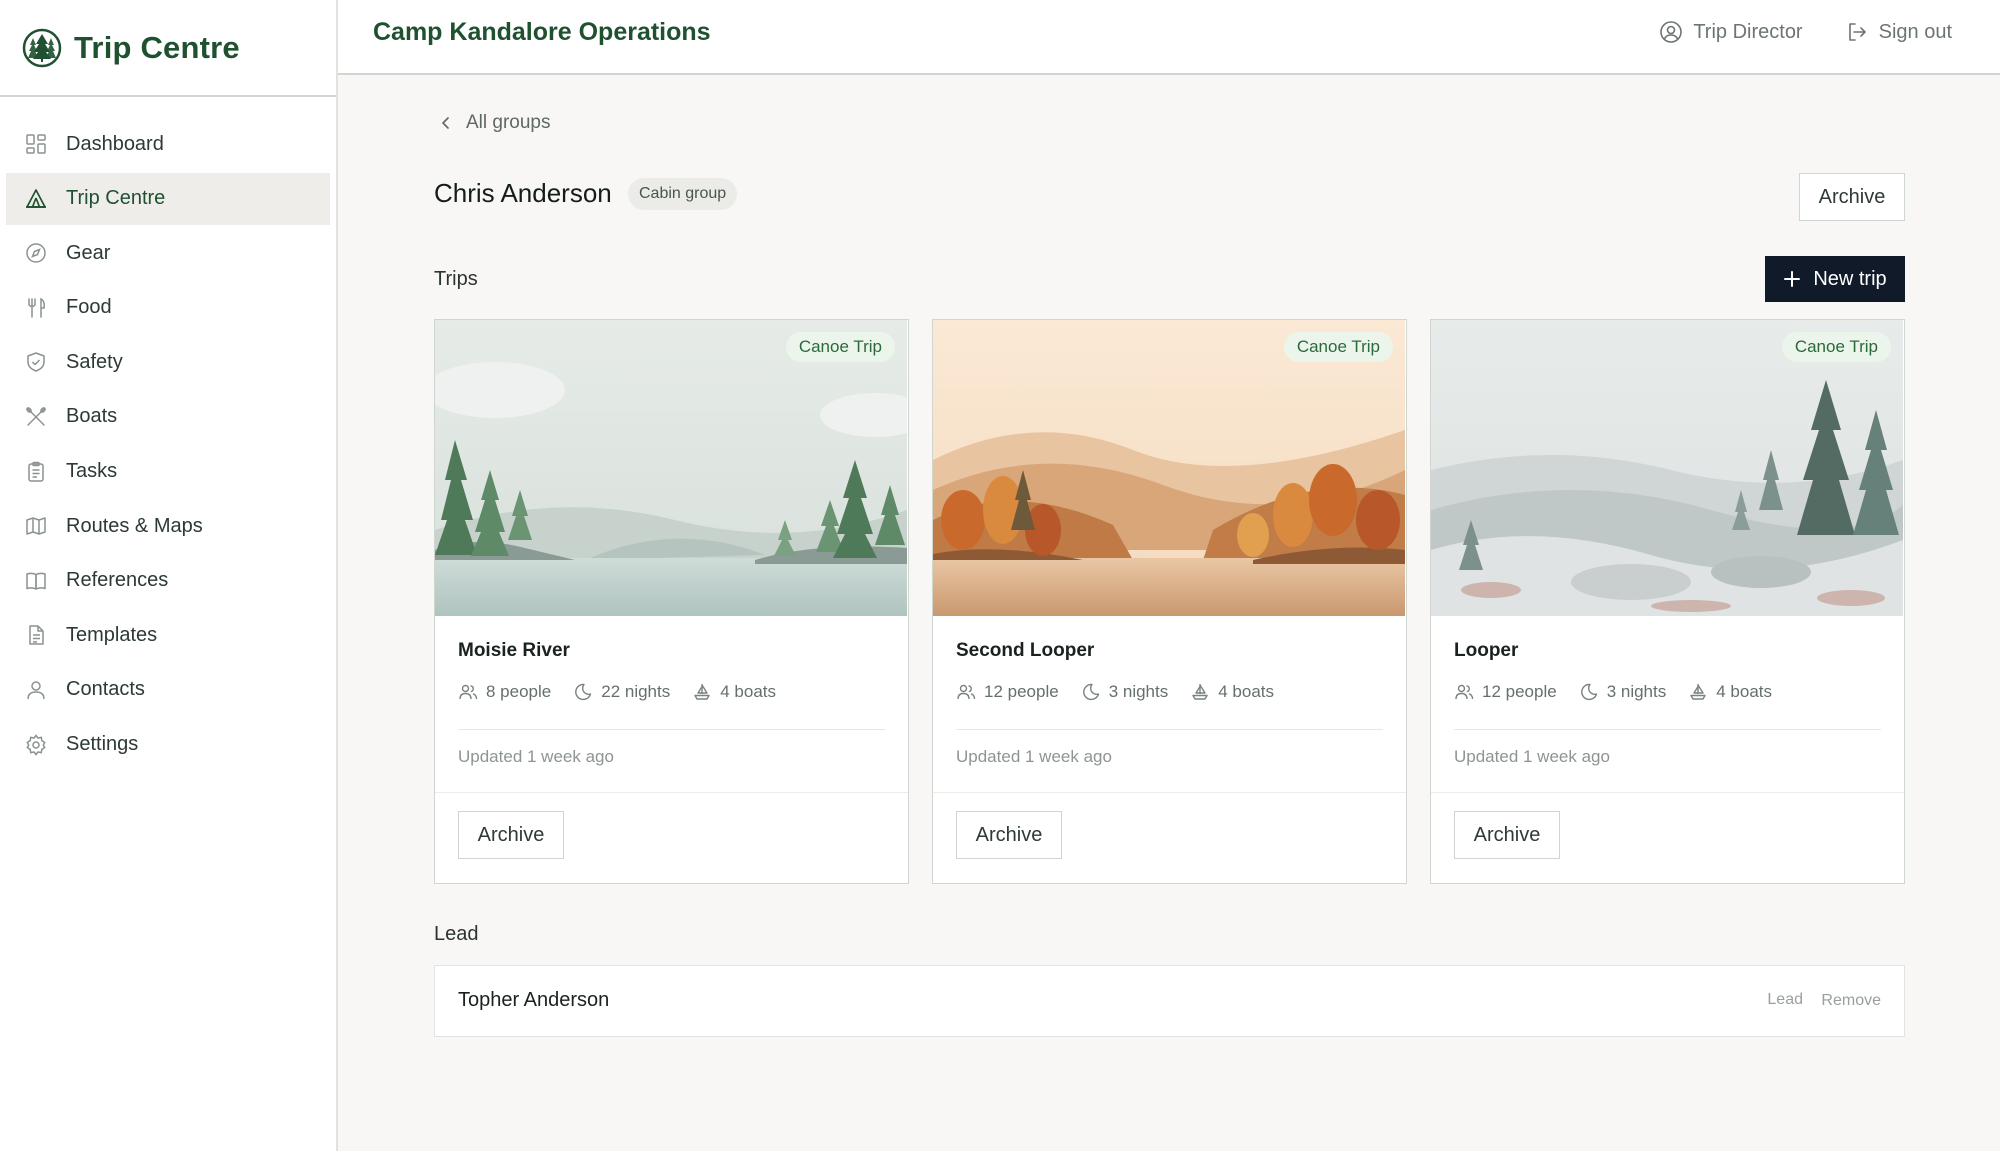  What do you see at coordinates (36, 581) in the screenshot?
I see `book-icon` at bounding box center [36, 581].